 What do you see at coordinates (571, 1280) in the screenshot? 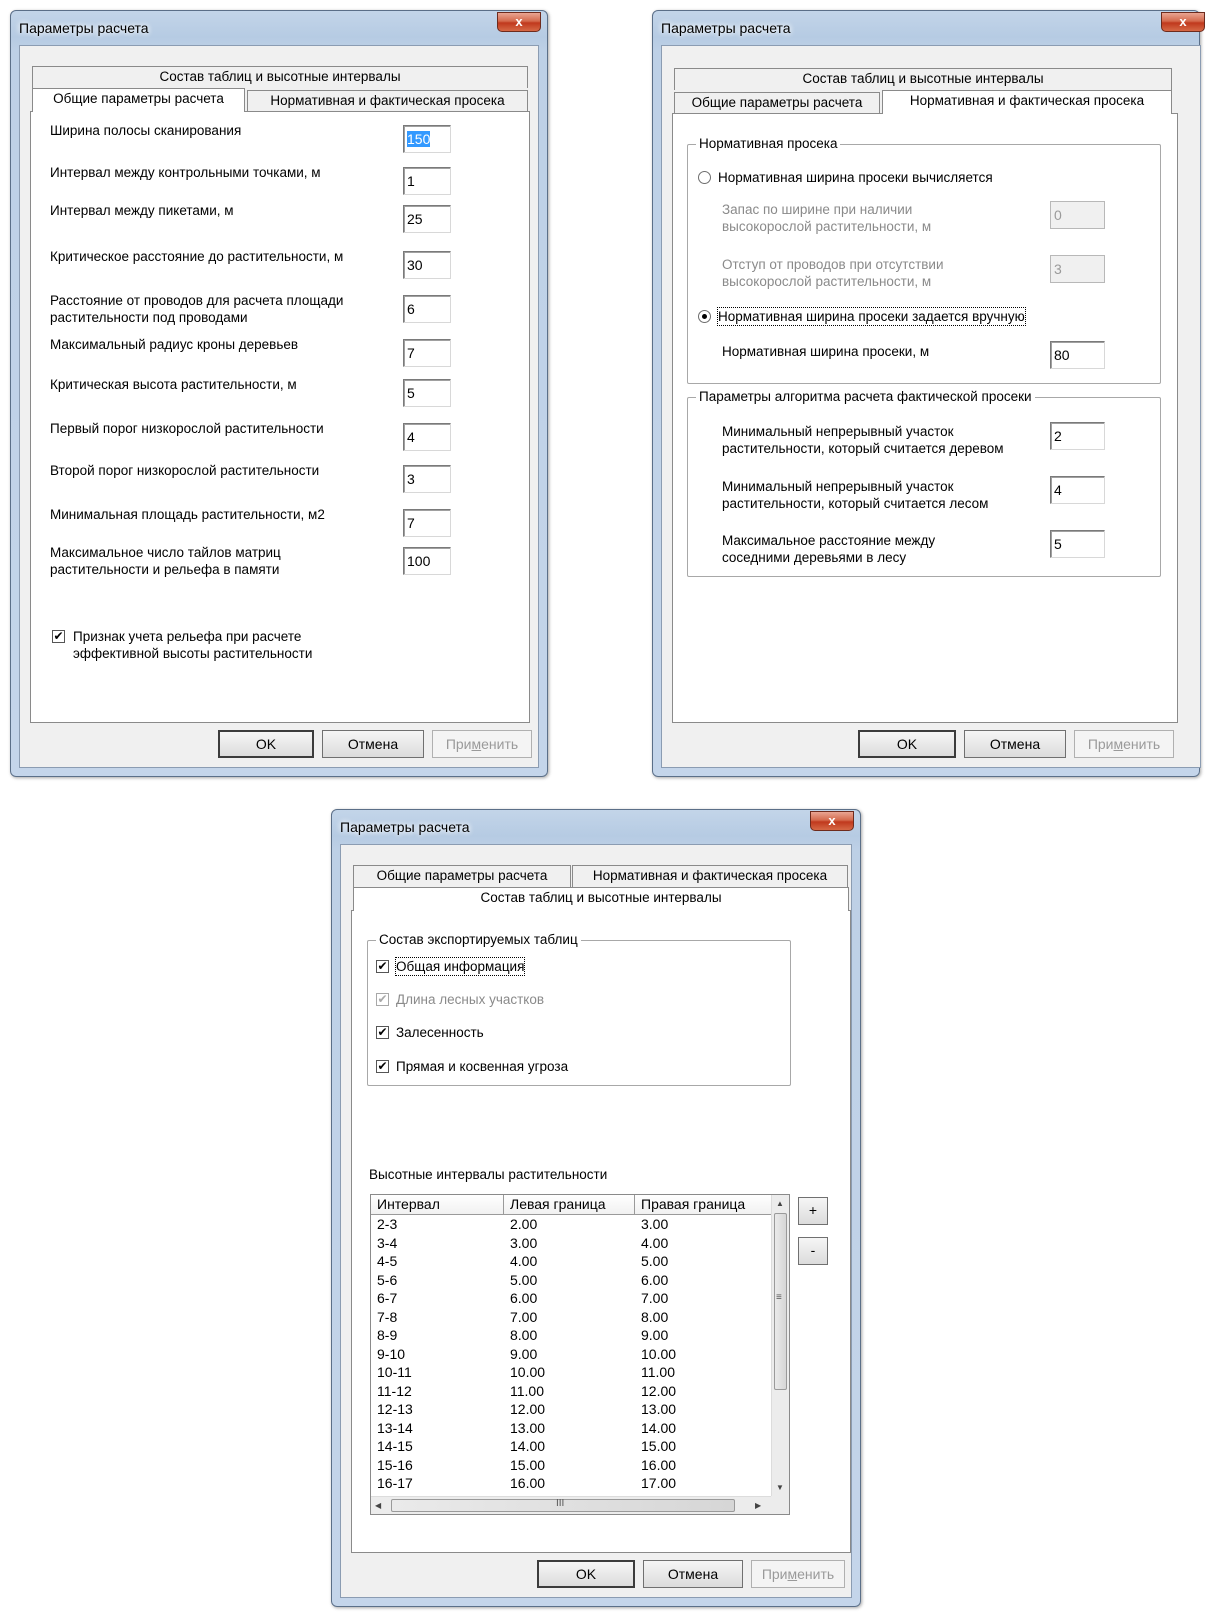
I see `table-row: 5-6 5.00 6.00` at bounding box center [571, 1280].